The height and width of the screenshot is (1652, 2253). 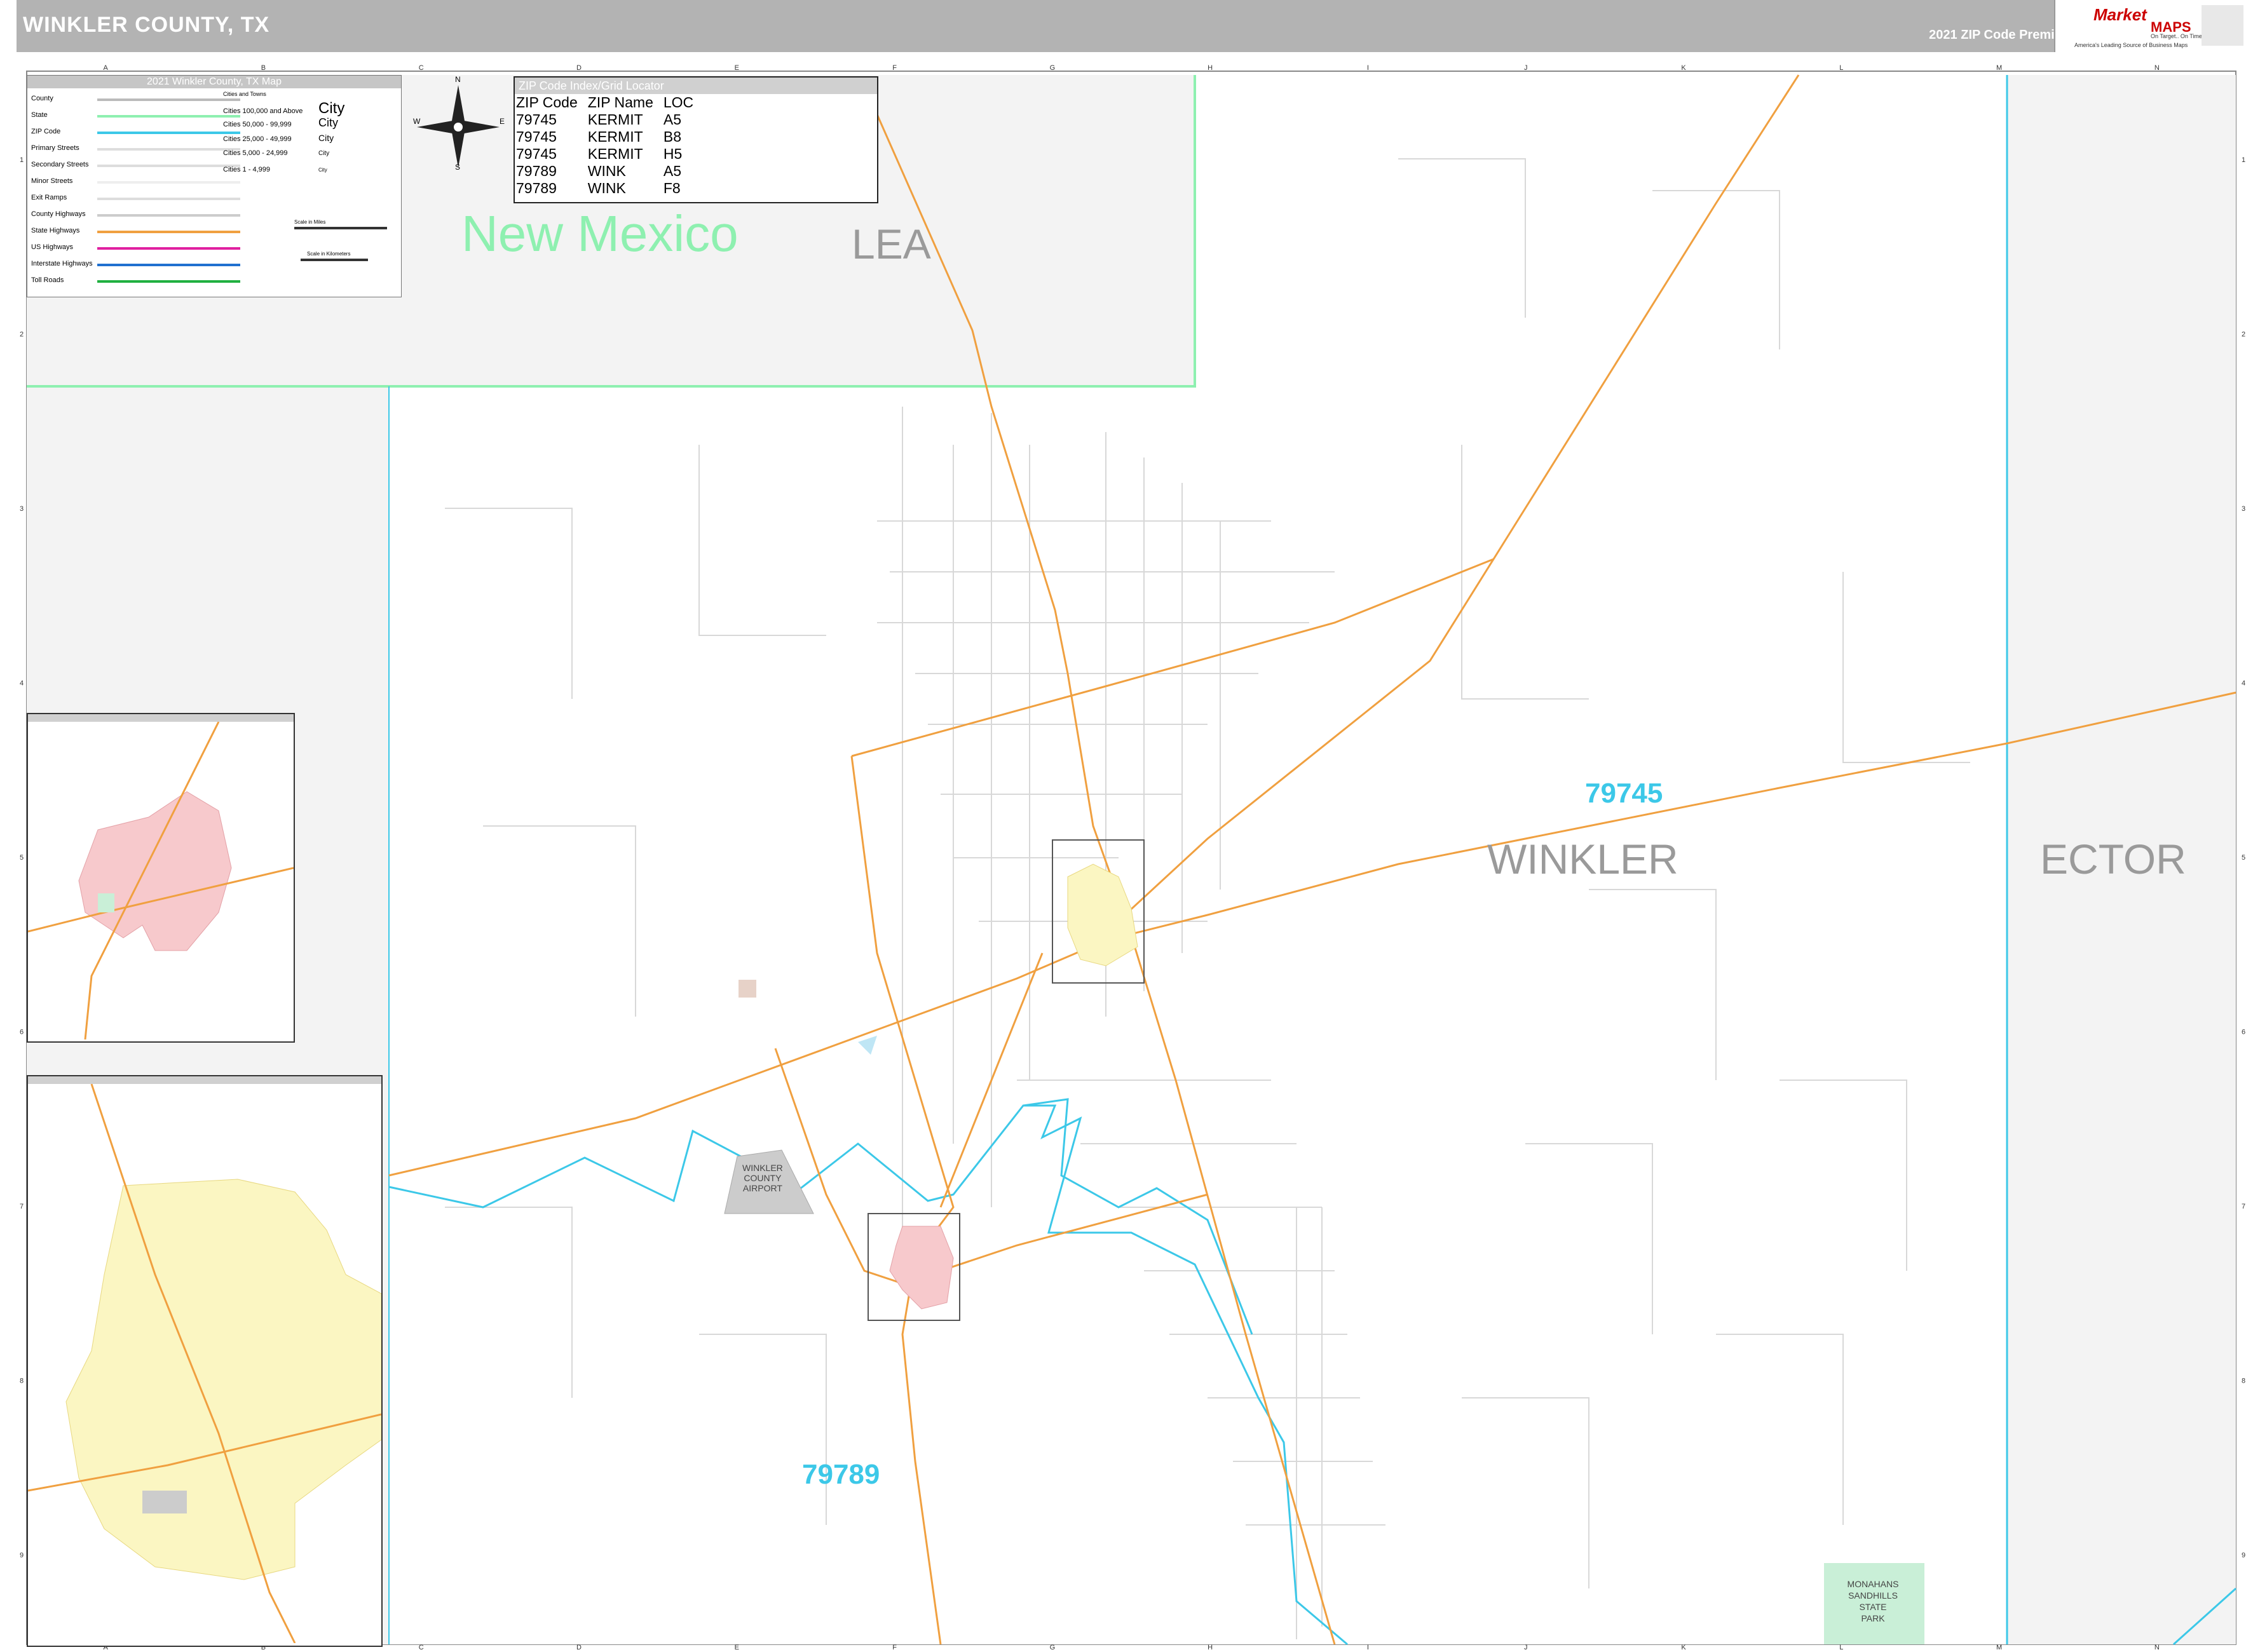 I want to click on grid-row-label: 5, so click(x=2243, y=858).